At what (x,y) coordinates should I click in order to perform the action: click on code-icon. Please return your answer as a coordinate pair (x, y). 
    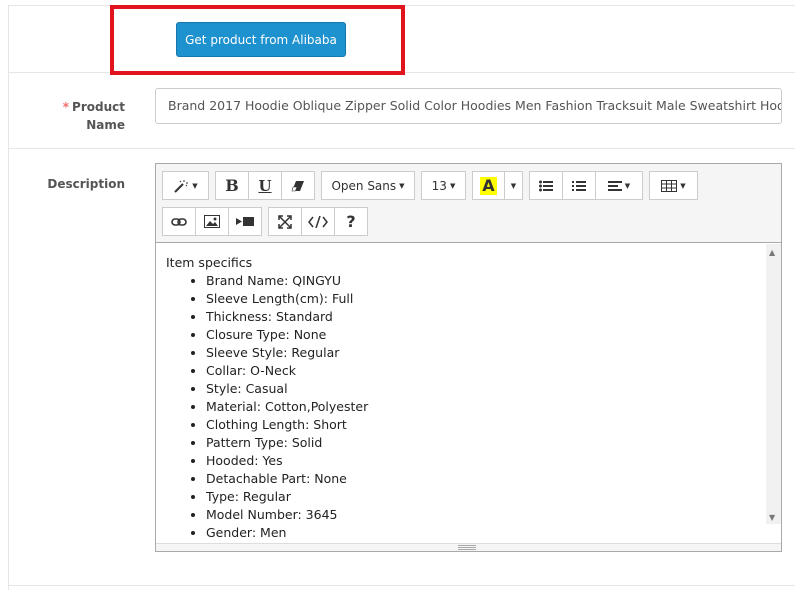
    Looking at the image, I should click on (318, 221).